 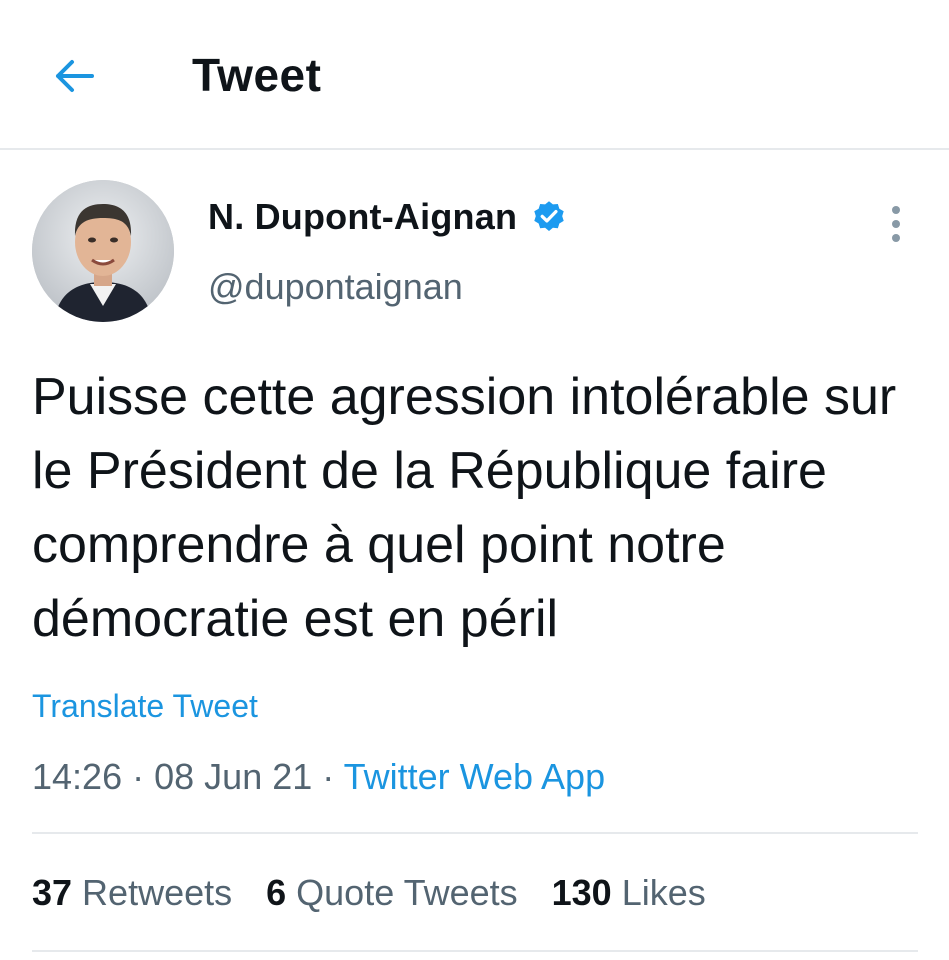 I want to click on author-handle: @dupontaignan, so click(x=335, y=287).